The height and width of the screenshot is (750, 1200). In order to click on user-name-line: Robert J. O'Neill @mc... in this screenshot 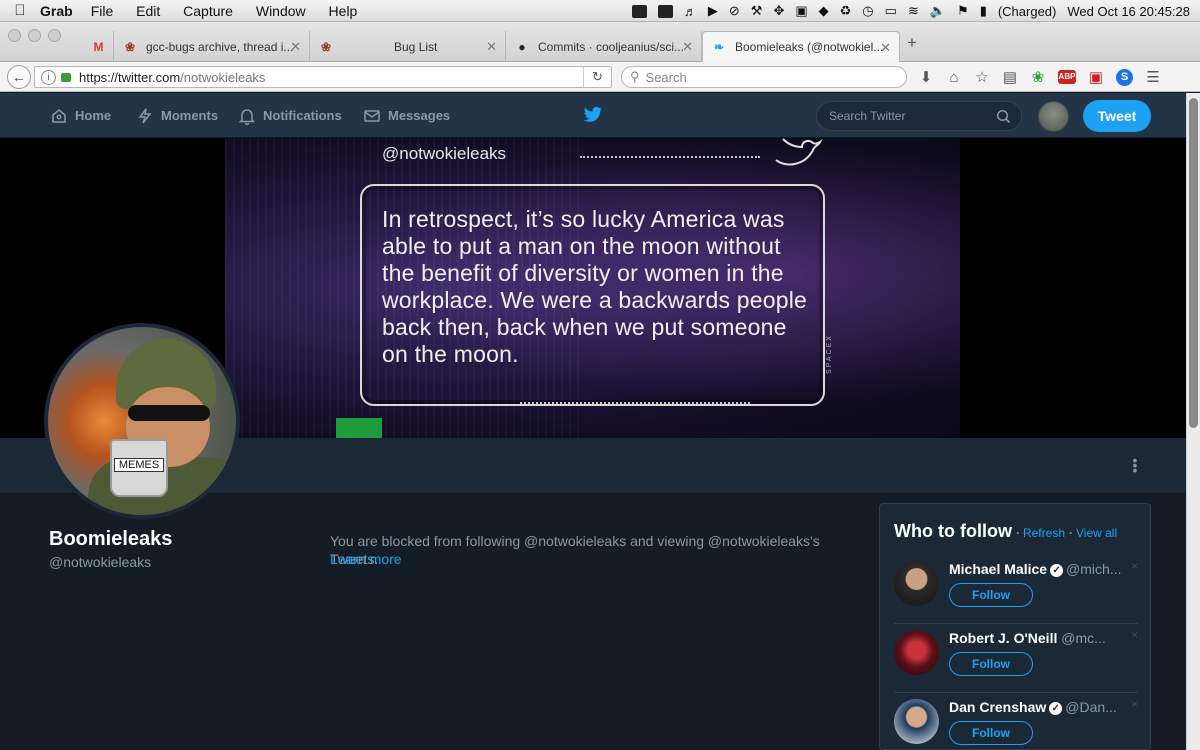, I will do `click(1027, 638)`.